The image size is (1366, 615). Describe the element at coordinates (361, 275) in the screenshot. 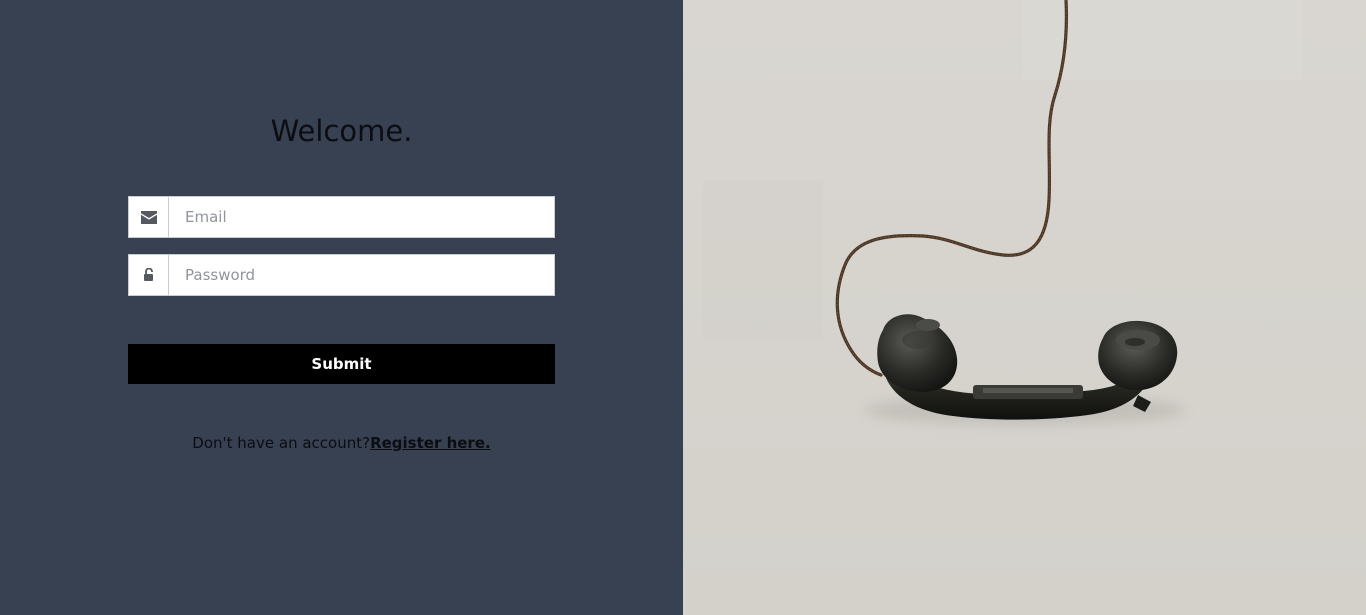

I see `password-field` at that location.